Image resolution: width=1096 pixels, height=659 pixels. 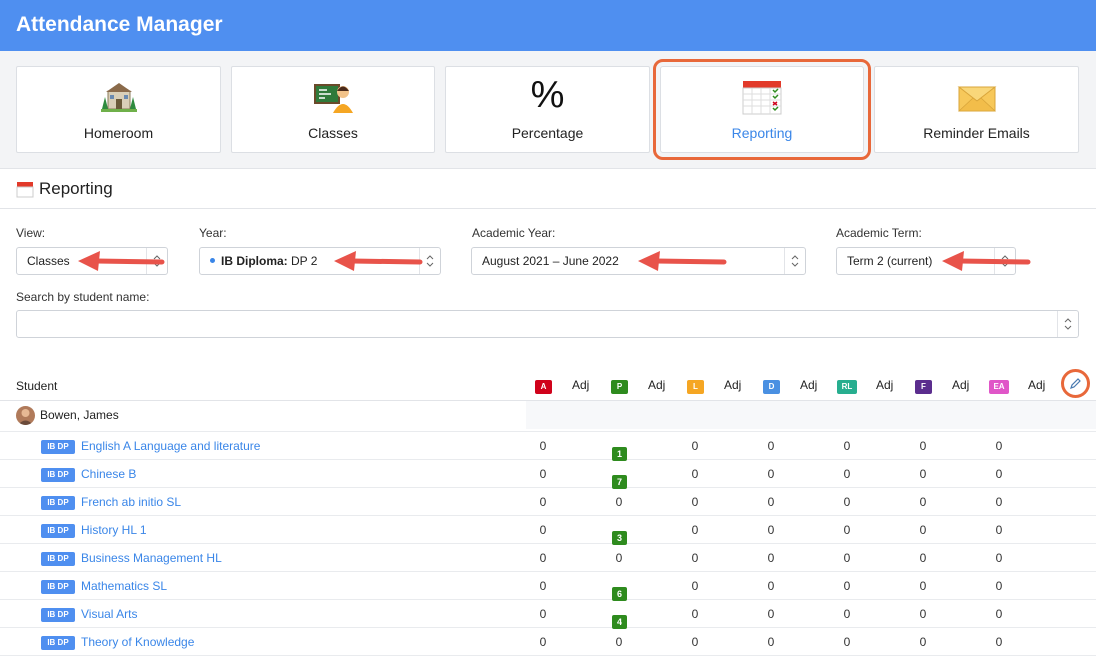 I want to click on tile-percentage: % Percentage, so click(x=547, y=109).